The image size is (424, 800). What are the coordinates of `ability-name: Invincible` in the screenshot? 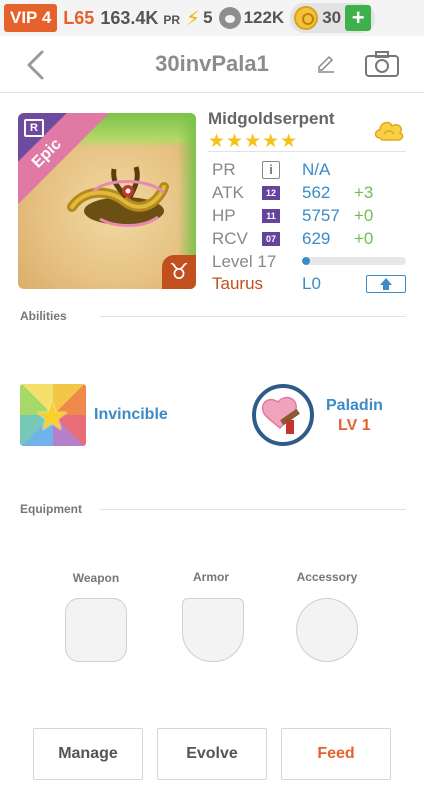 It's located at (131, 415).